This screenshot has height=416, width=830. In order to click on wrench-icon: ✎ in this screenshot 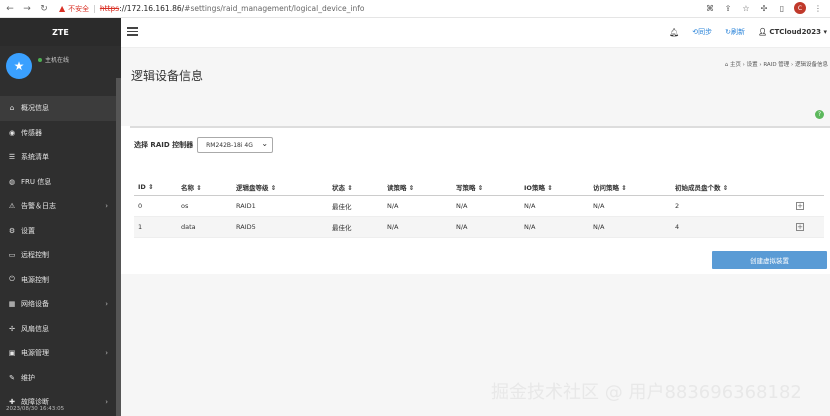, I will do `click(12, 377)`.